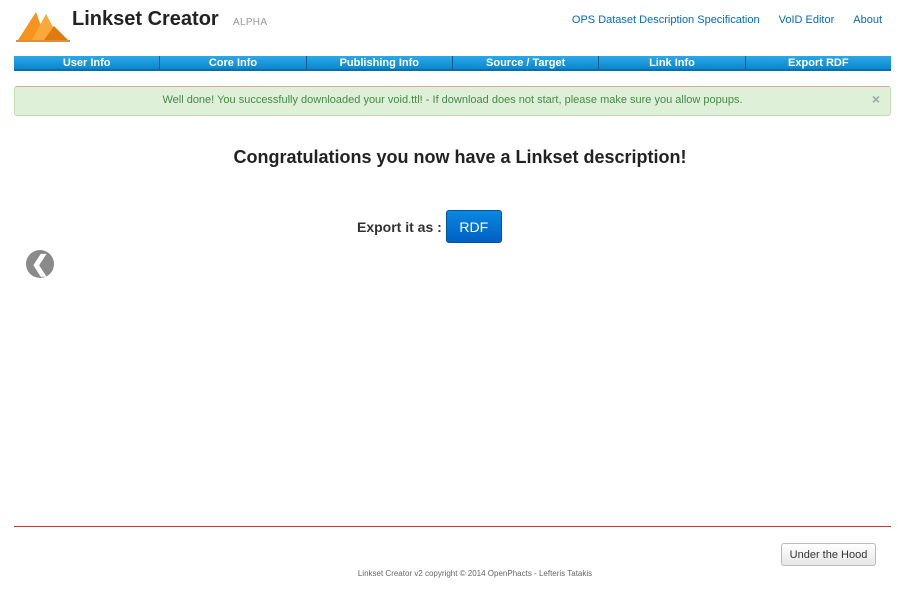 The width and height of the screenshot is (911, 595). What do you see at coordinates (672, 62) in the screenshot?
I see `tab-link-info: Link Info` at bounding box center [672, 62].